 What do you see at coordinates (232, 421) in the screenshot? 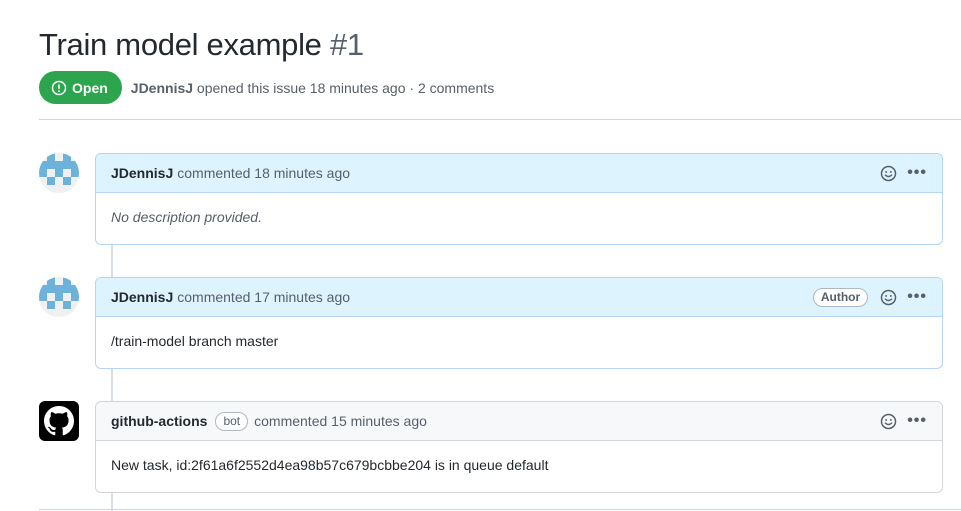
I see `bot-label: bot` at bounding box center [232, 421].